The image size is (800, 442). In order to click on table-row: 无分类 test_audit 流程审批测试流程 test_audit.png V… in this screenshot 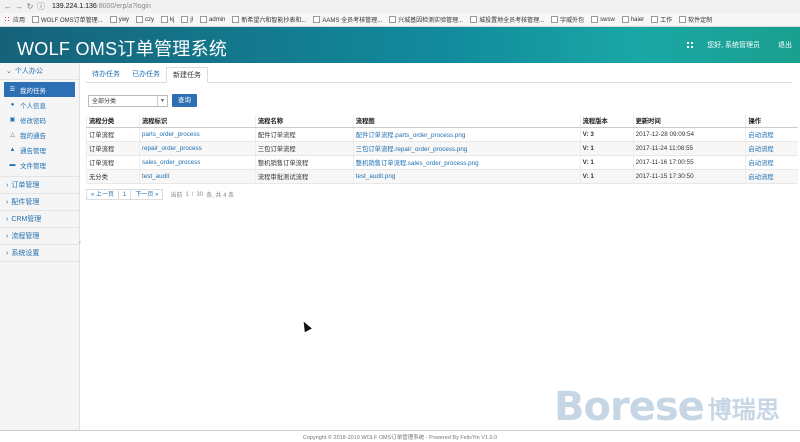, I will do `click(442, 176)`.